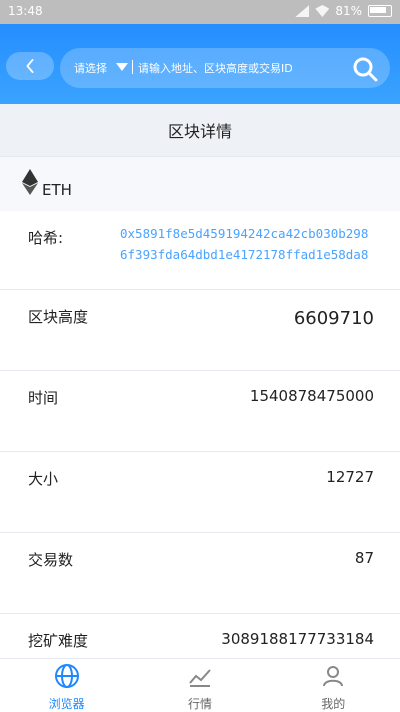 The width and height of the screenshot is (400, 712). I want to click on page-title: 区块详情, so click(200, 130).